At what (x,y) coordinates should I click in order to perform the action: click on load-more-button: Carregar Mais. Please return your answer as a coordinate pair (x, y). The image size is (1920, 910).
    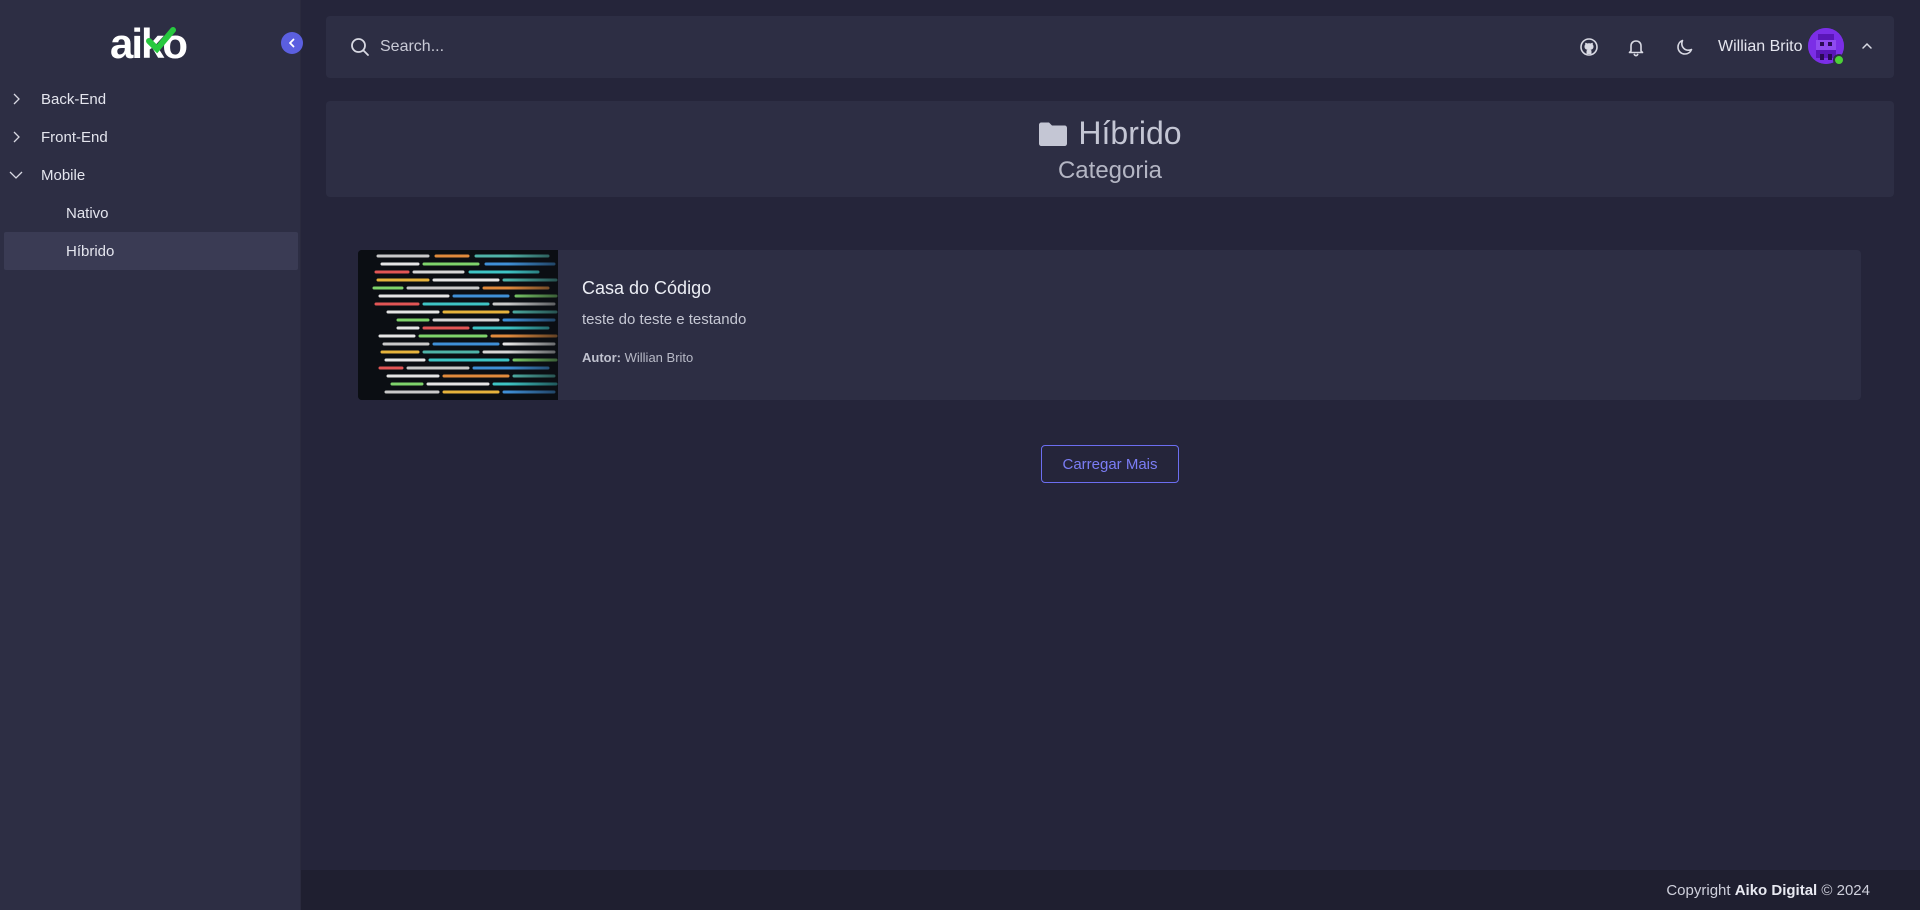
    Looking at the image, I should click on (1110, 464).